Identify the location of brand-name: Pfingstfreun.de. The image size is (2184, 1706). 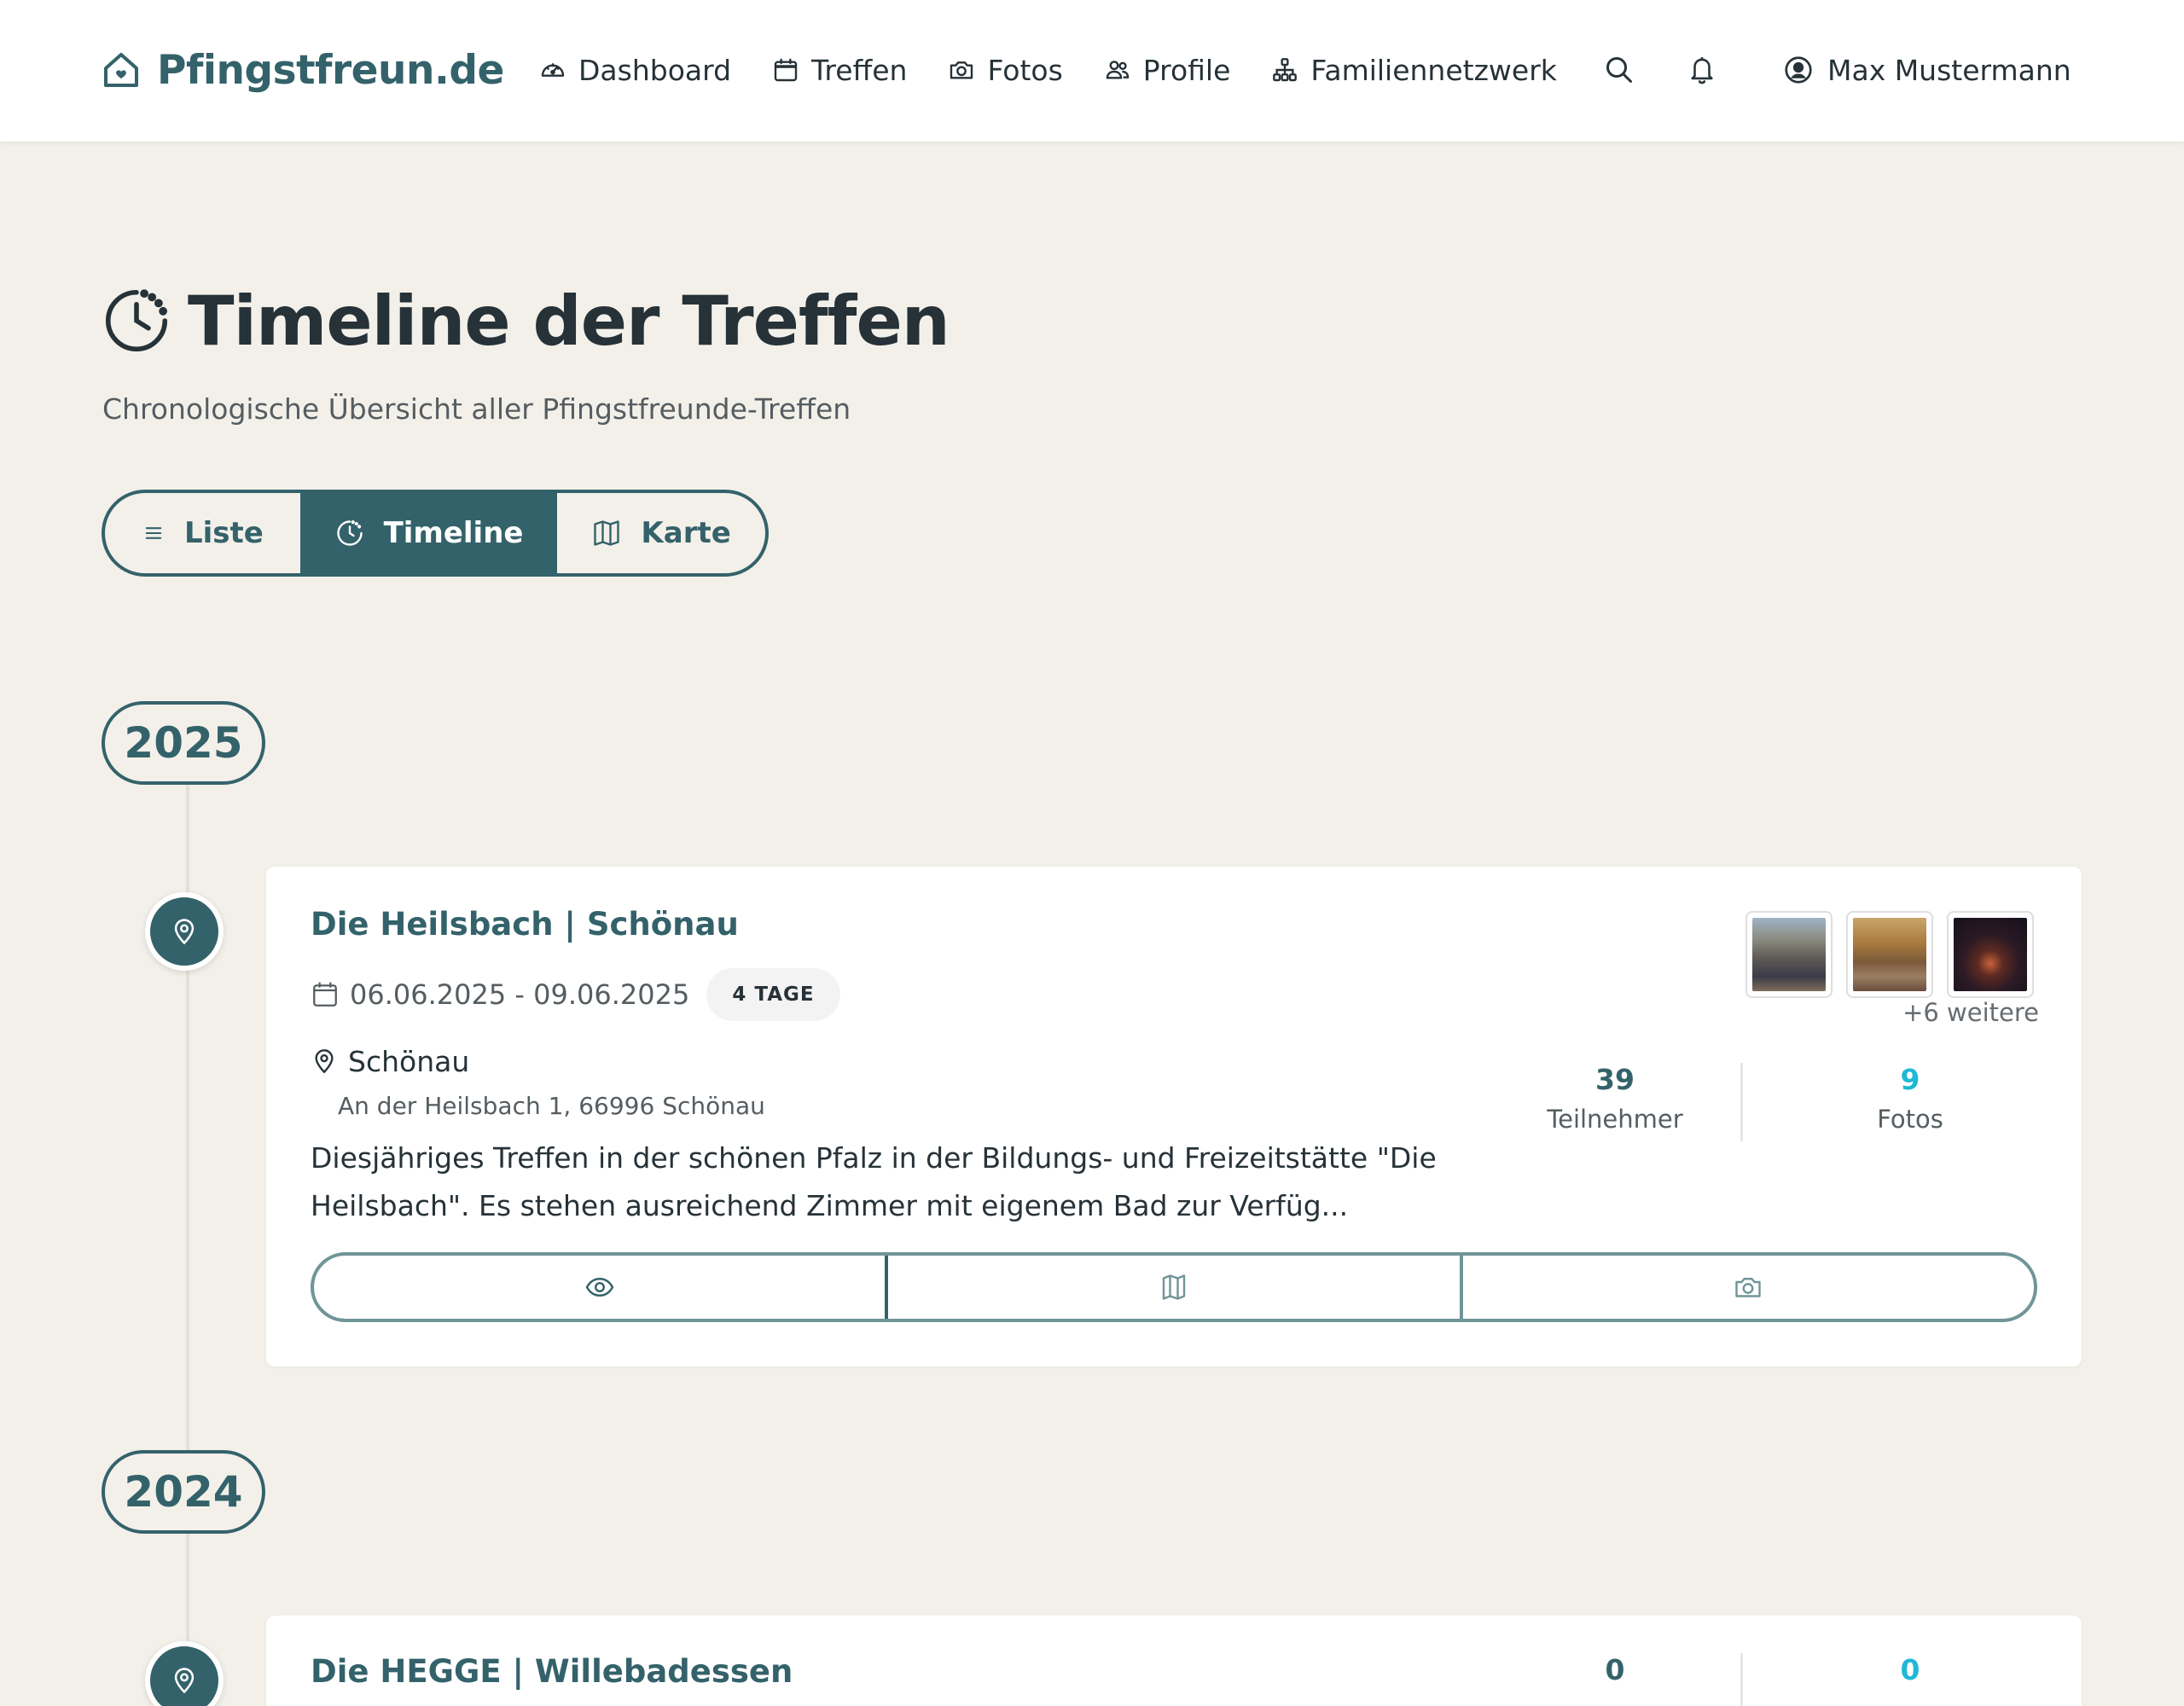
(331, 70).